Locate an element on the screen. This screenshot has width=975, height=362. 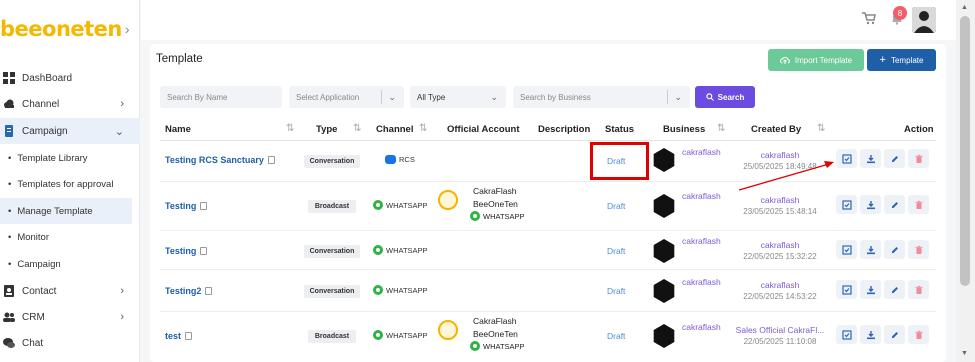
created-date: 22/05/2025 11:10:08 is located at coordinates (780, 341).